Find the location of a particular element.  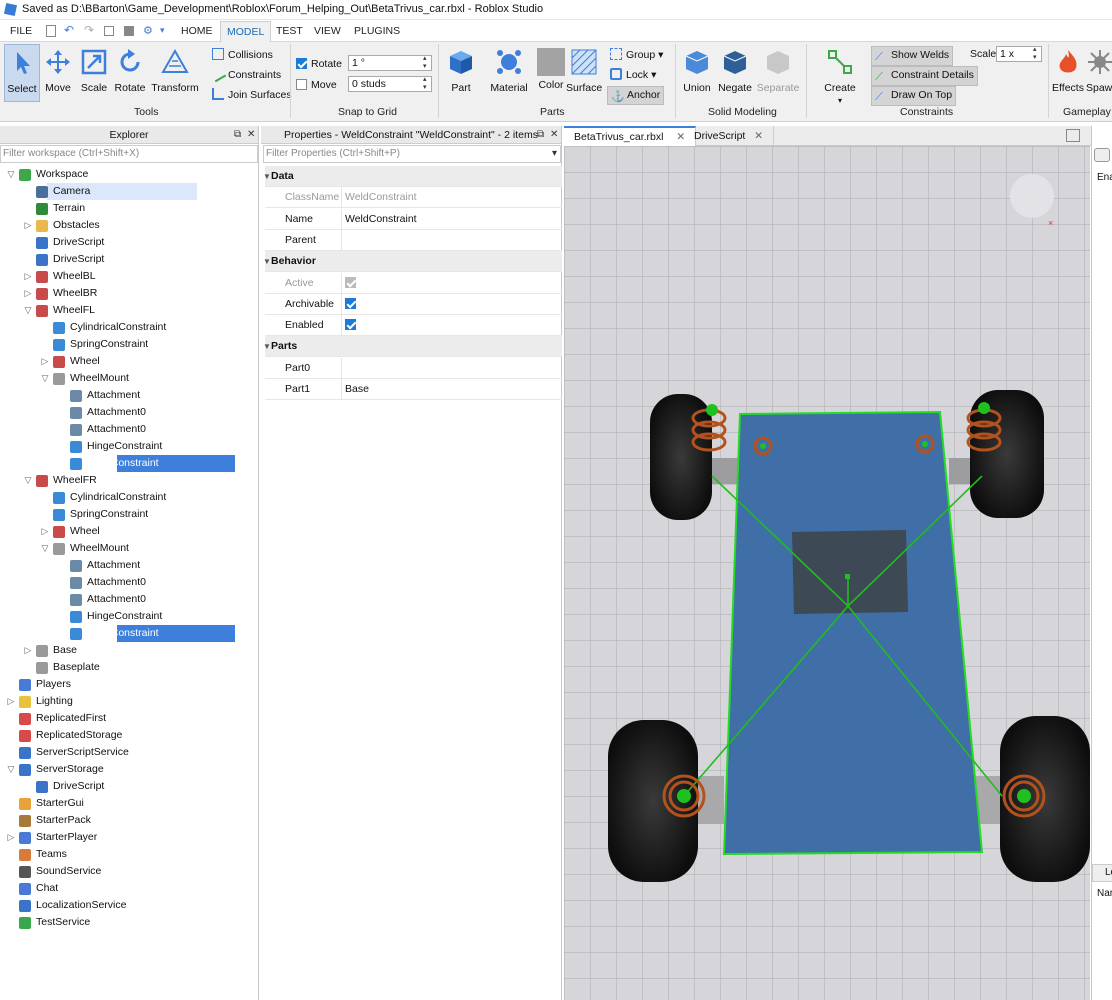

tree-item: ReplicatedStorage is located at coordinates (129, 735).